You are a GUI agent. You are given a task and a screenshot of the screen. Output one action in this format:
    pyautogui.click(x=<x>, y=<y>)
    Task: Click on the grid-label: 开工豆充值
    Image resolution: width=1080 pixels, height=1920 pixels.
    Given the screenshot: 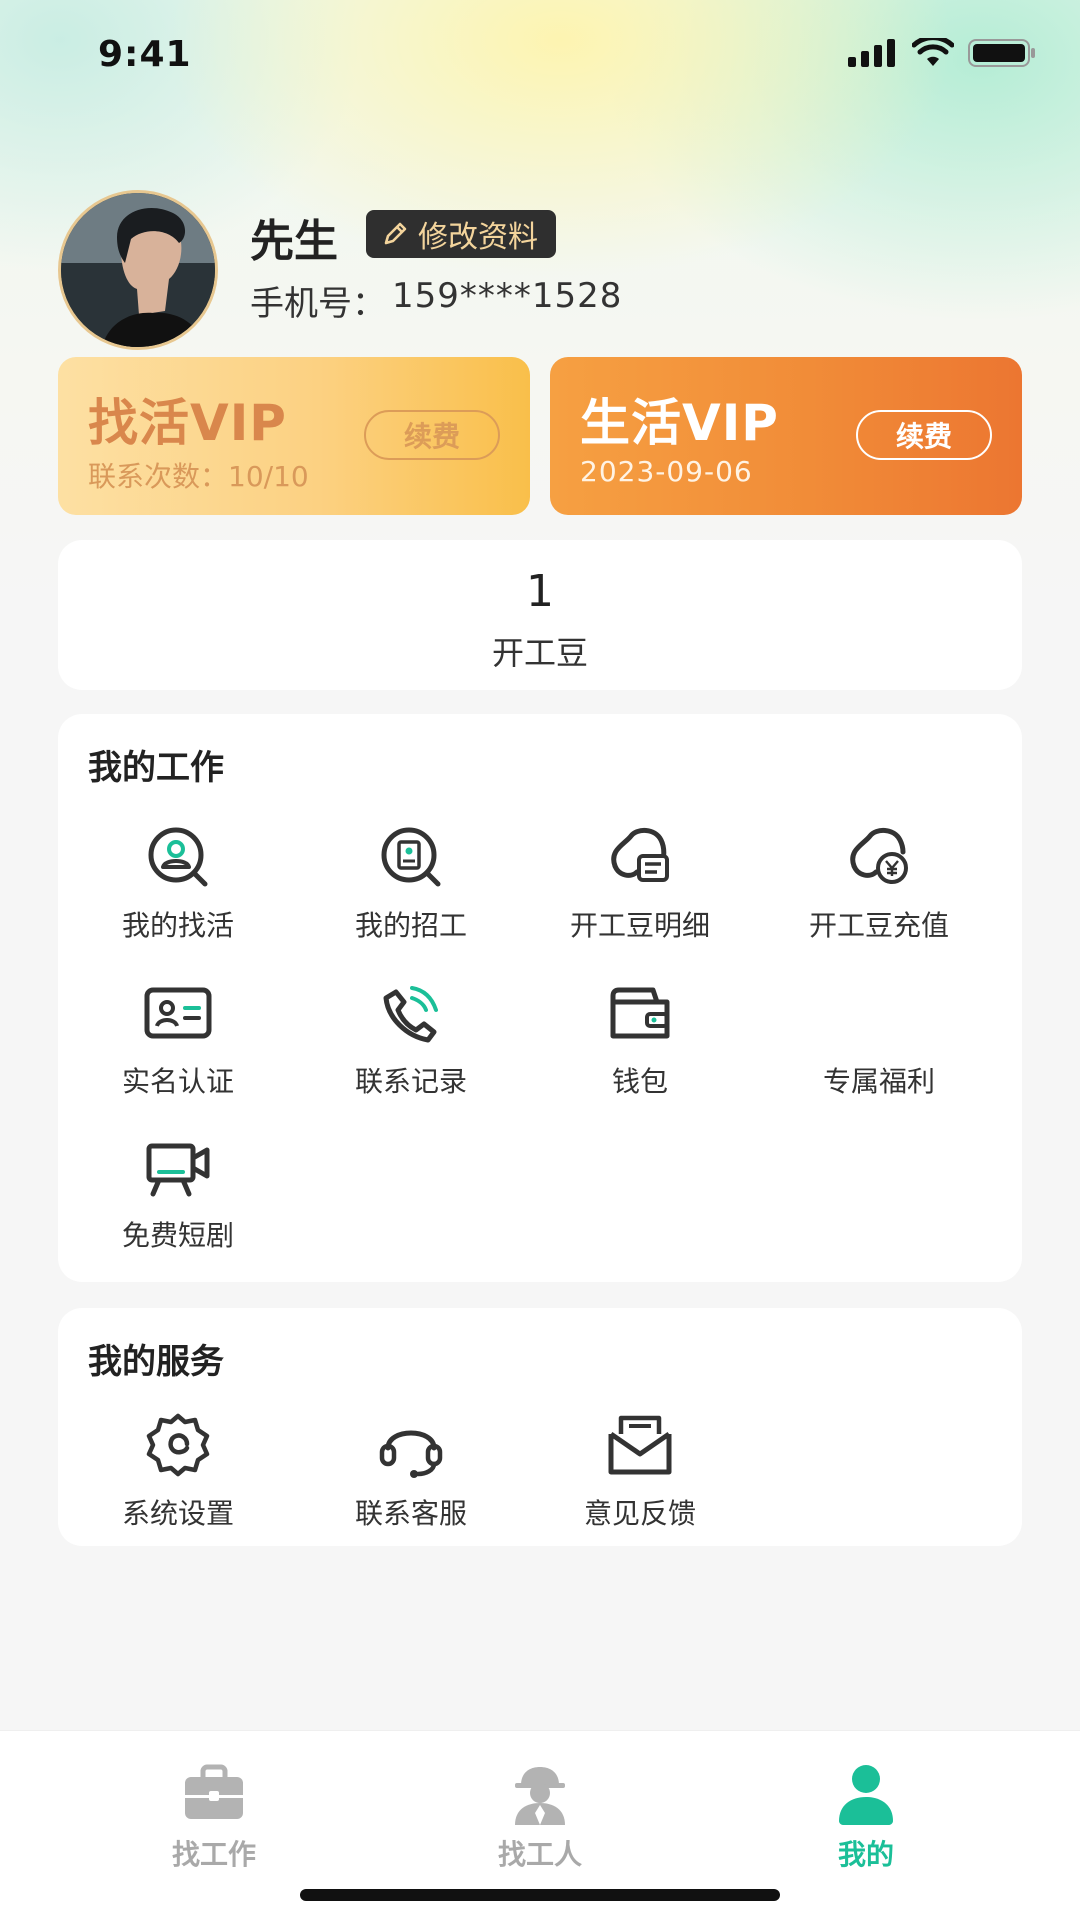 What is the action you would take?
    pyautogui.click(x=878, y=925)
    